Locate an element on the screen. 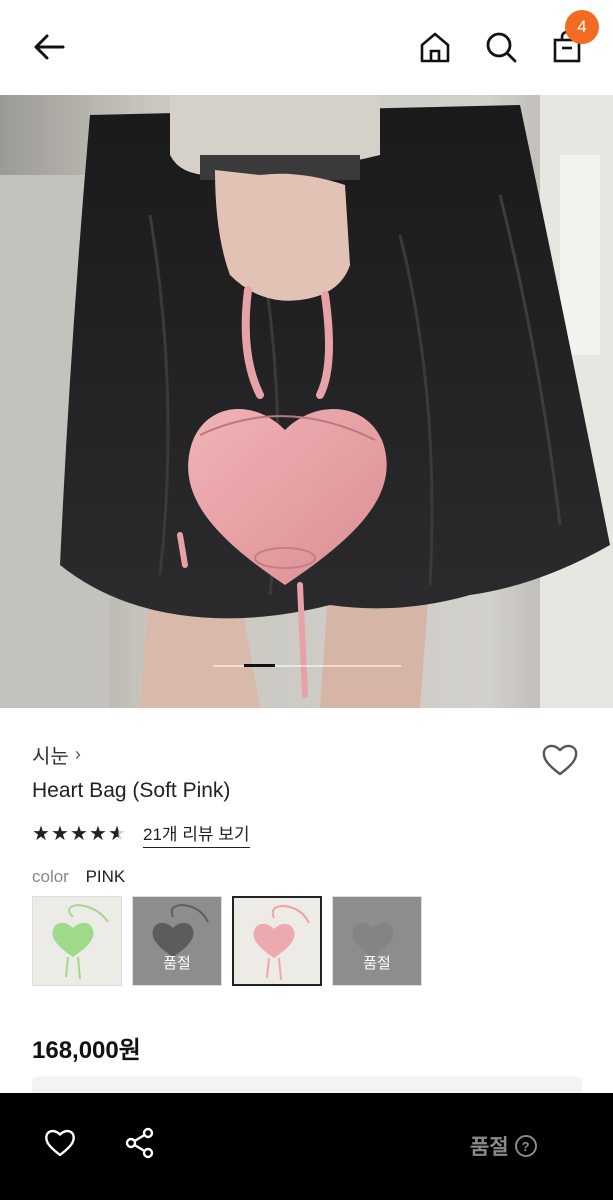 The image size is (613, 1200). swatch-pink is located at coordinates (277, 941).